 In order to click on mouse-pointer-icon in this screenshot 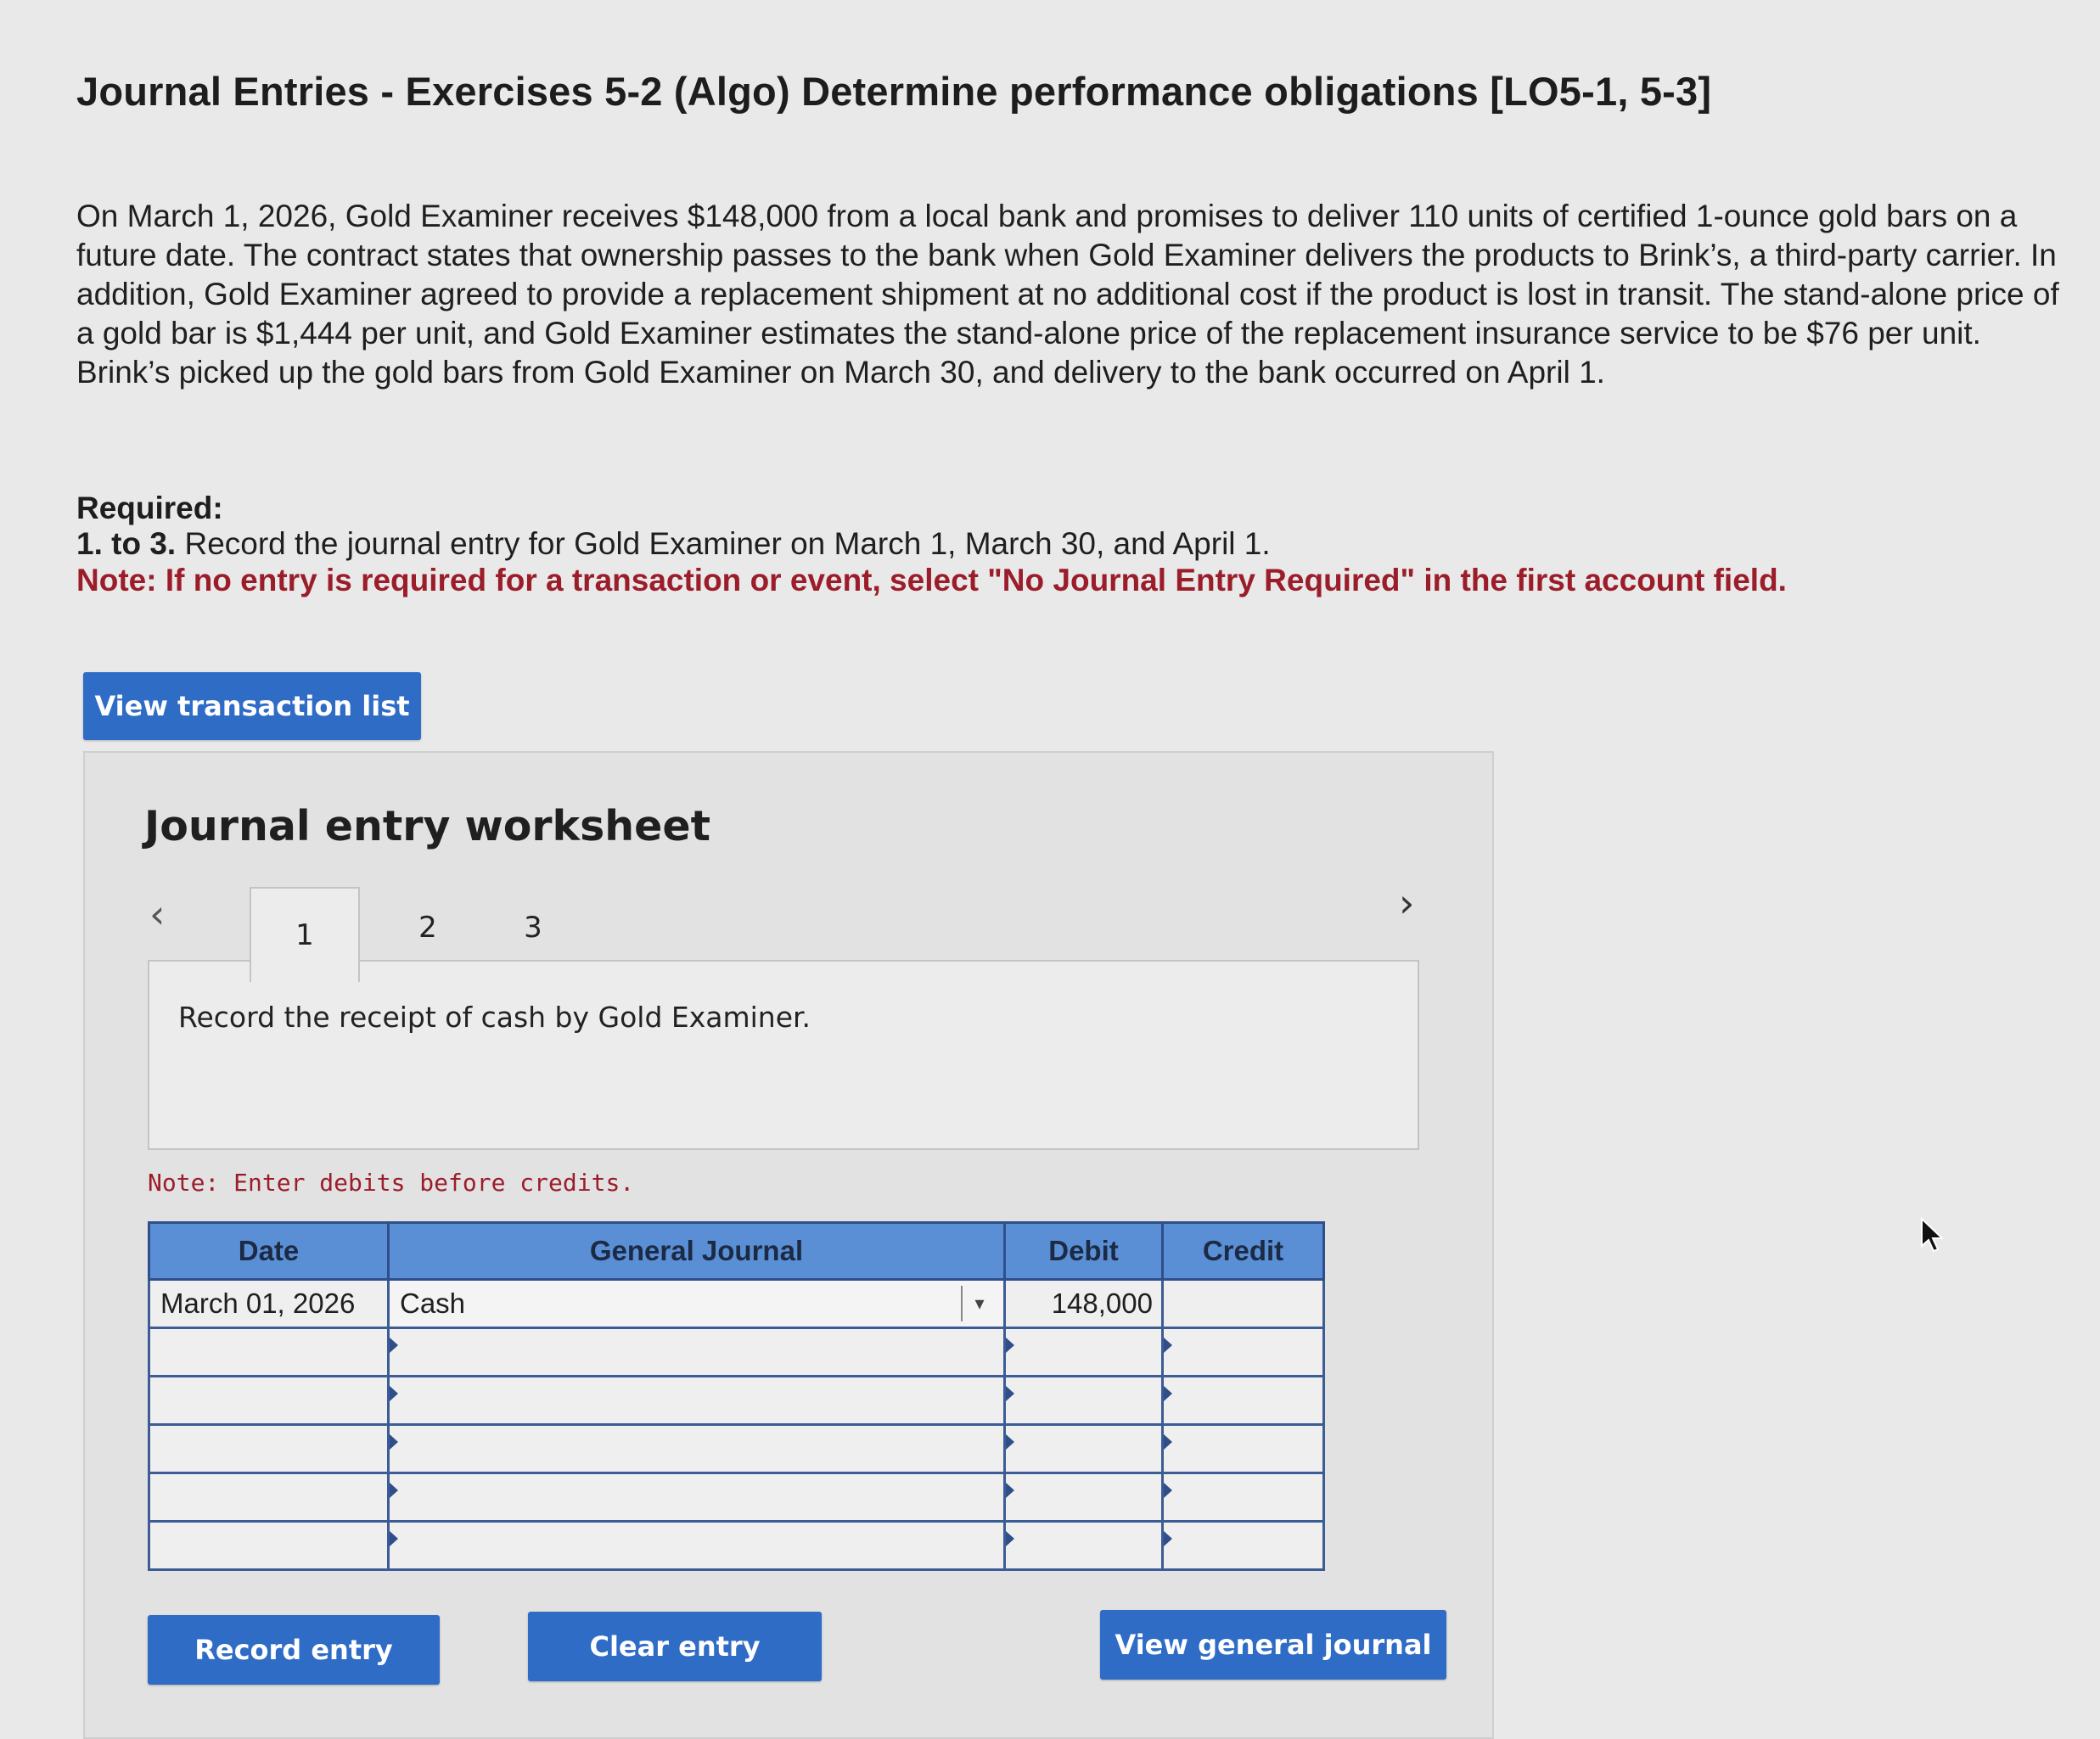, I will do `click(1933, 1235)`.